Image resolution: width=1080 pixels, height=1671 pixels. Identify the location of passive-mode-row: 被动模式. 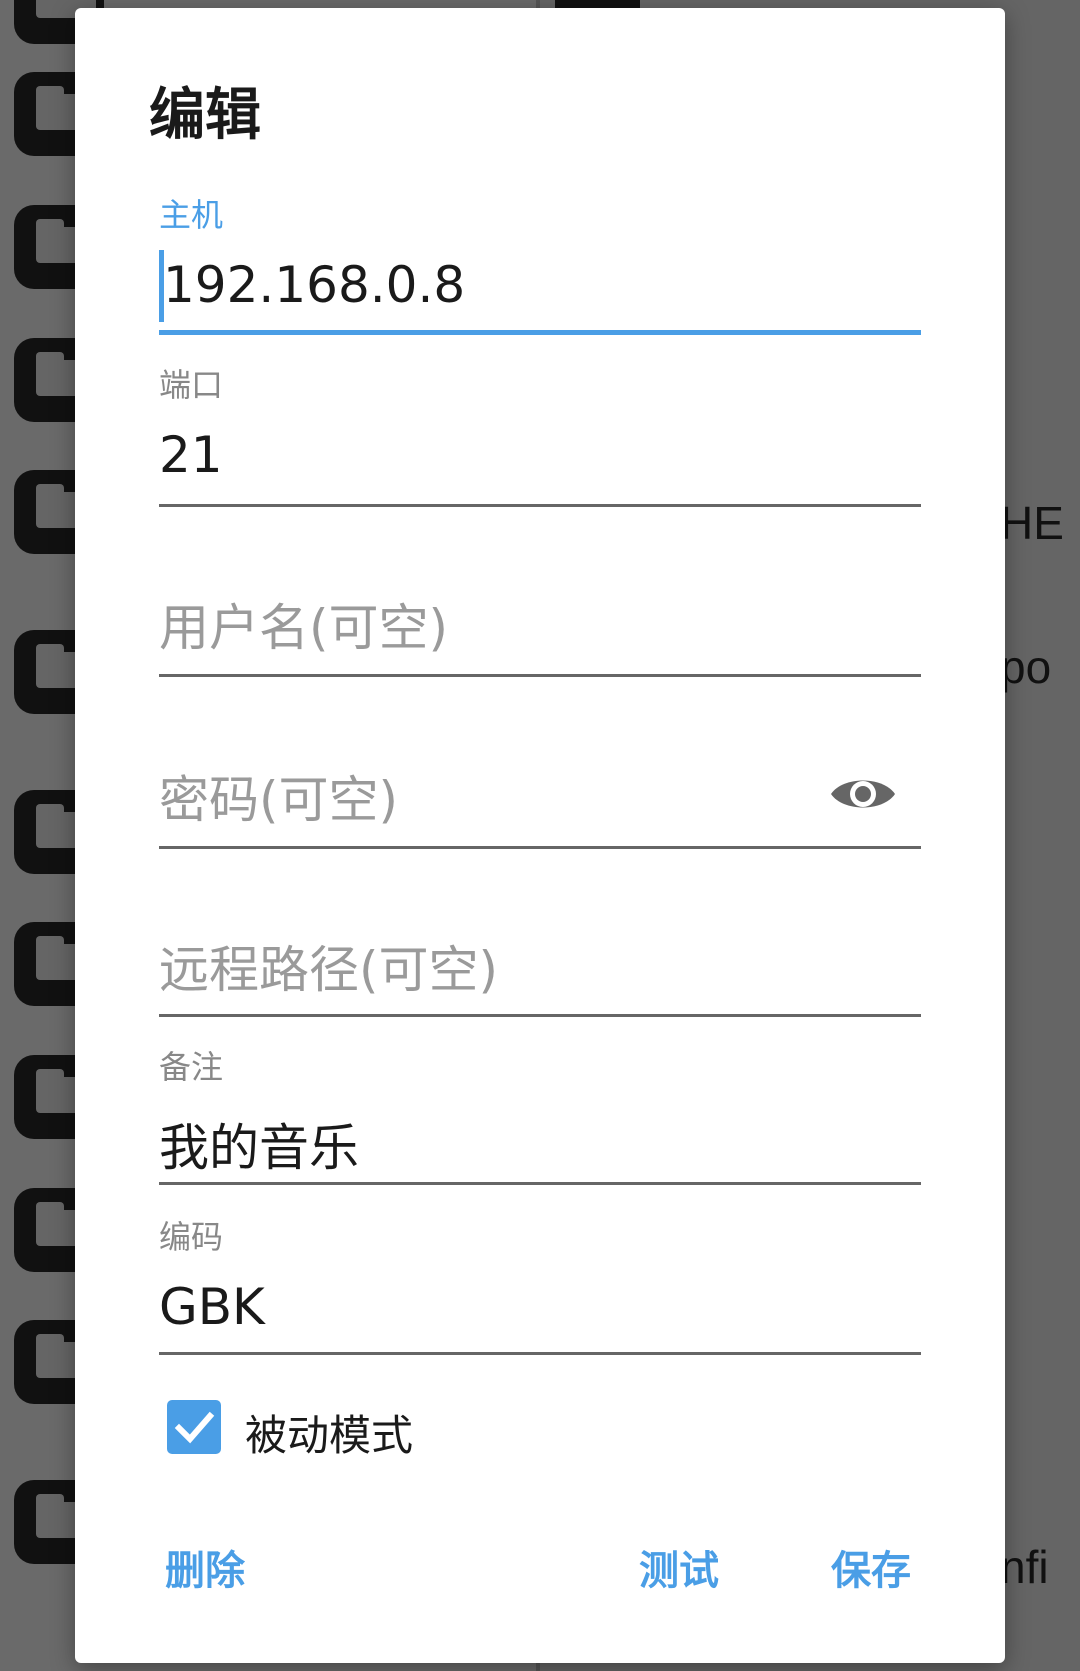
(367, 1430).